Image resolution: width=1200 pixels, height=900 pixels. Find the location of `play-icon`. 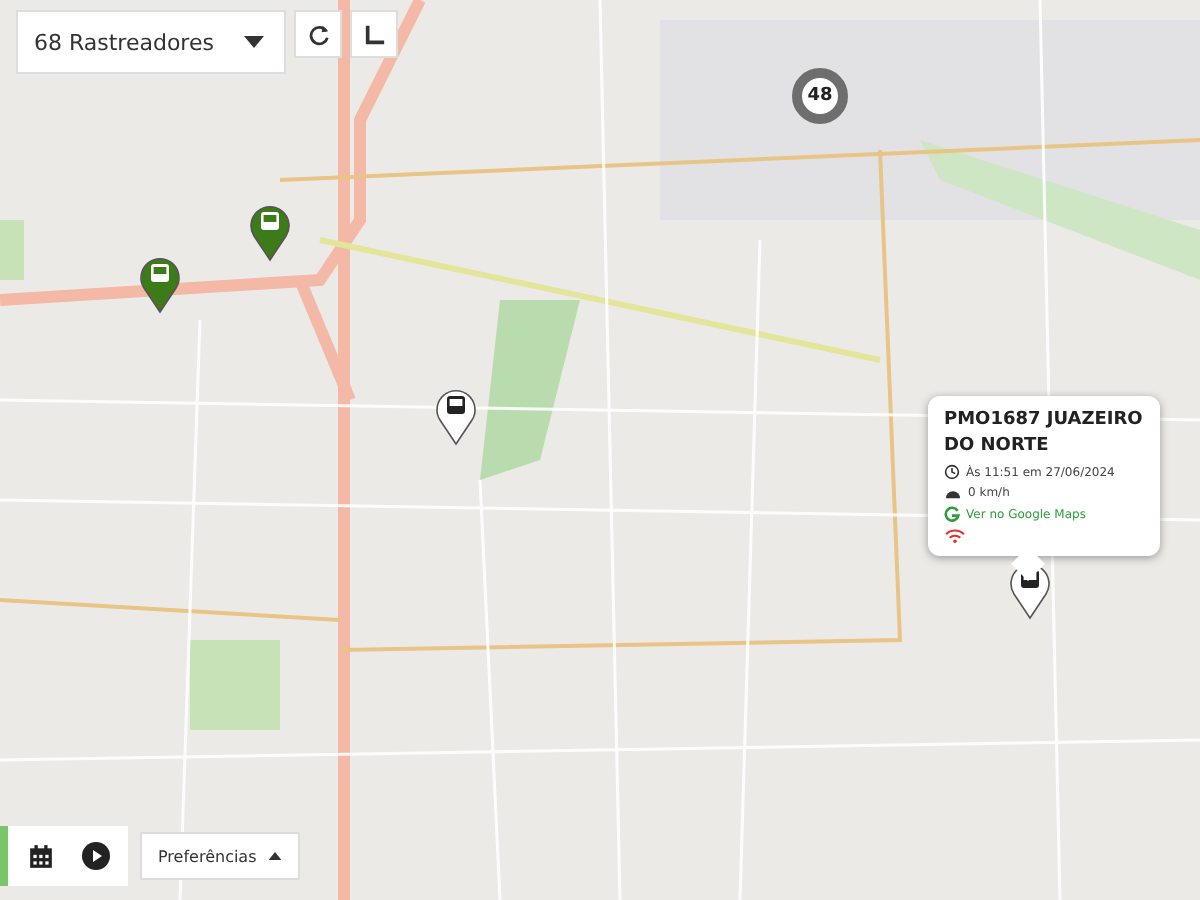

play-icon is located at coordinates (96, 856).